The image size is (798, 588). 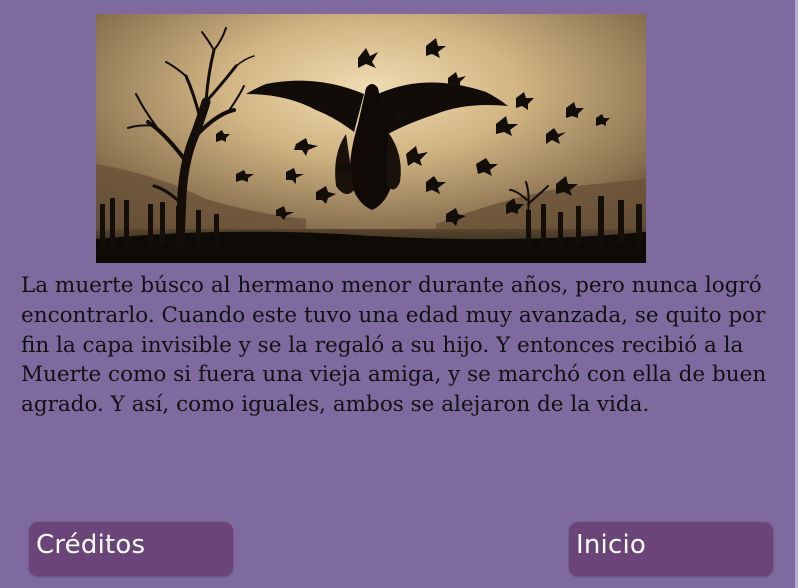 I want to click on credits-button: Créditos, so click(x=131, y=549).